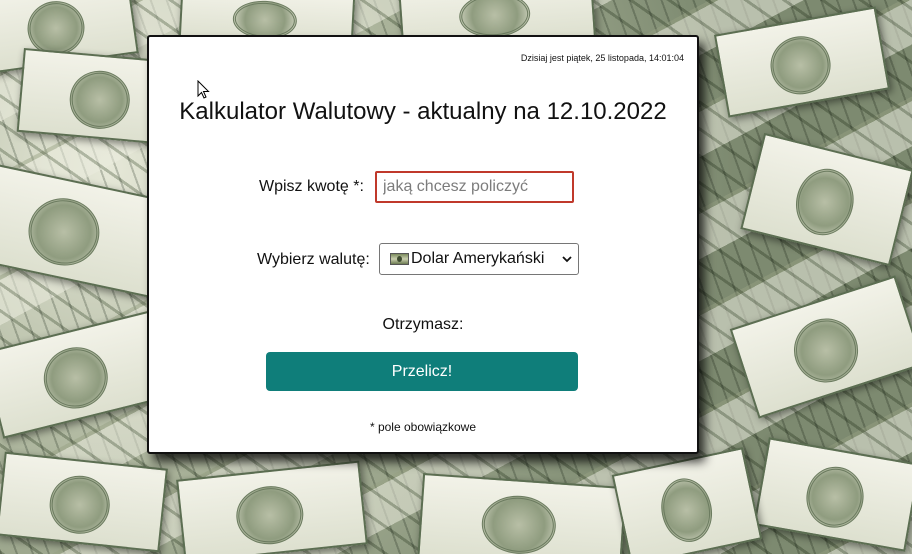 Image resolution: width=912 pixels, height=554 pixels. What do you see at coordinates (474, 187) in the screenshot?
I see `amount-input` at bounding box center [474, 187].